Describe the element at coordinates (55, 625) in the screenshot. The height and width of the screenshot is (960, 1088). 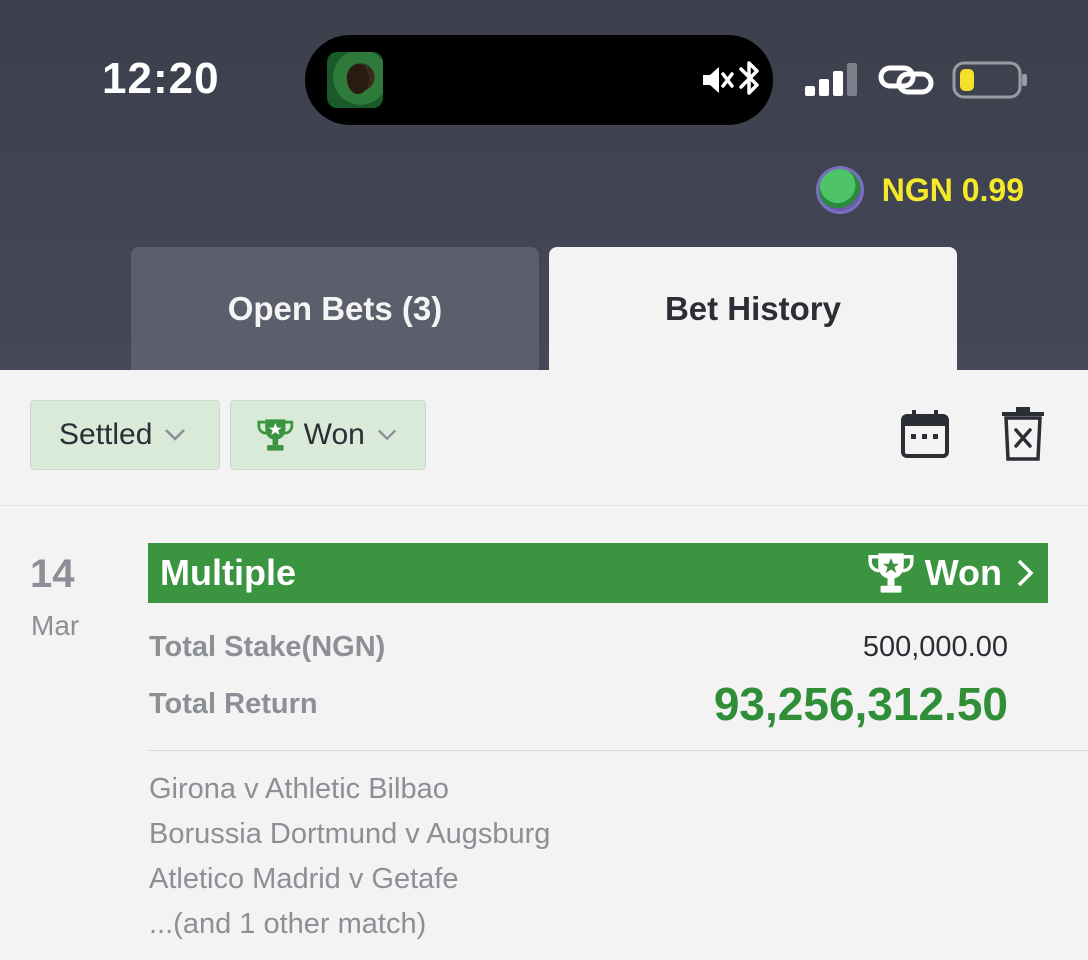
I see `bet-date-month: Mar` at that location.